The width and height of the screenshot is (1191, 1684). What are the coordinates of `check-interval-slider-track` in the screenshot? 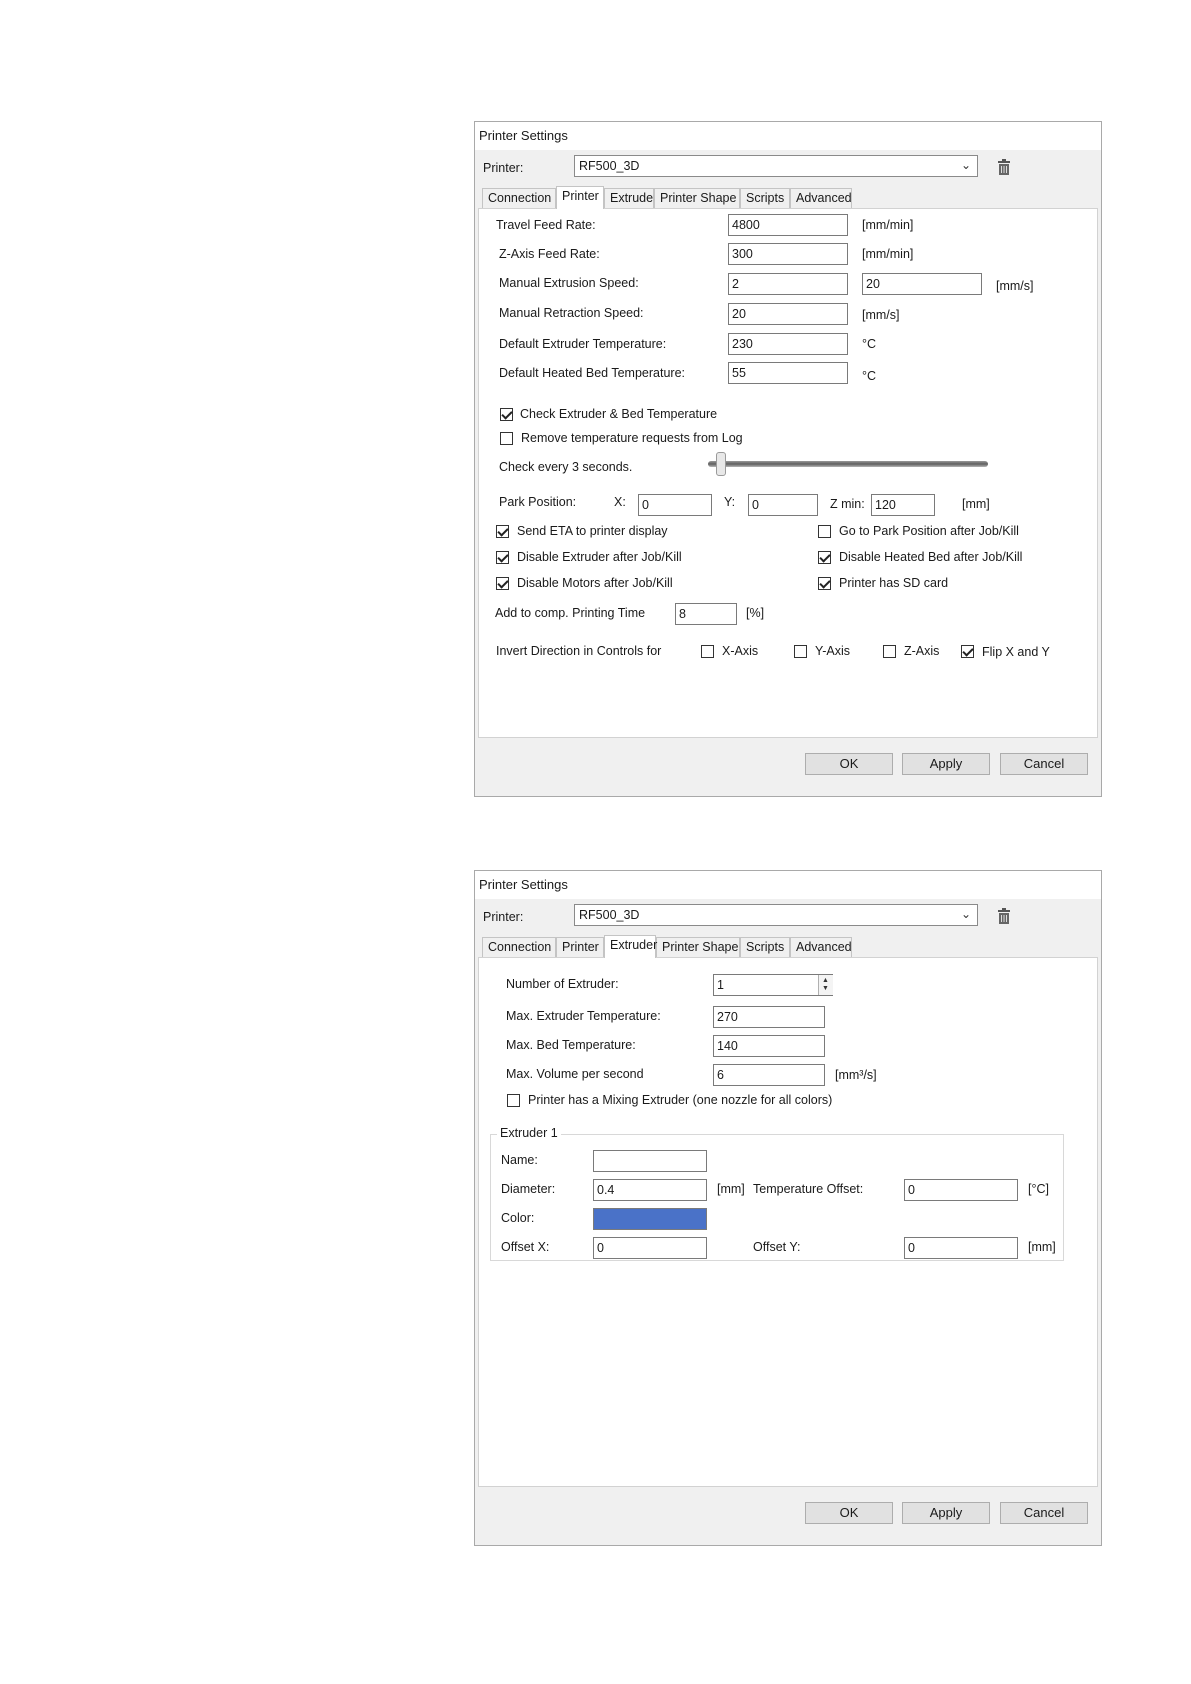 It's located at (848, 464).